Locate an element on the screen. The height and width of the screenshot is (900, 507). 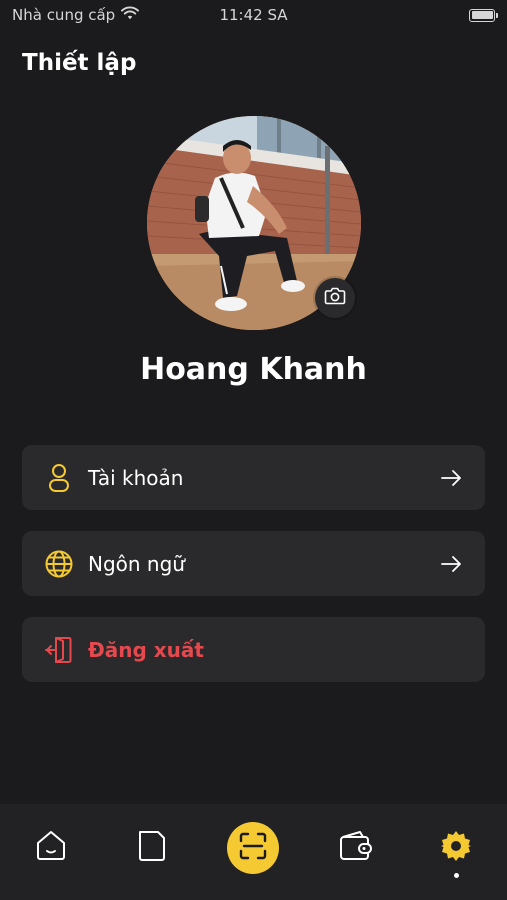
logout-button: Đăng xuất is located at coordinates (253, 649).